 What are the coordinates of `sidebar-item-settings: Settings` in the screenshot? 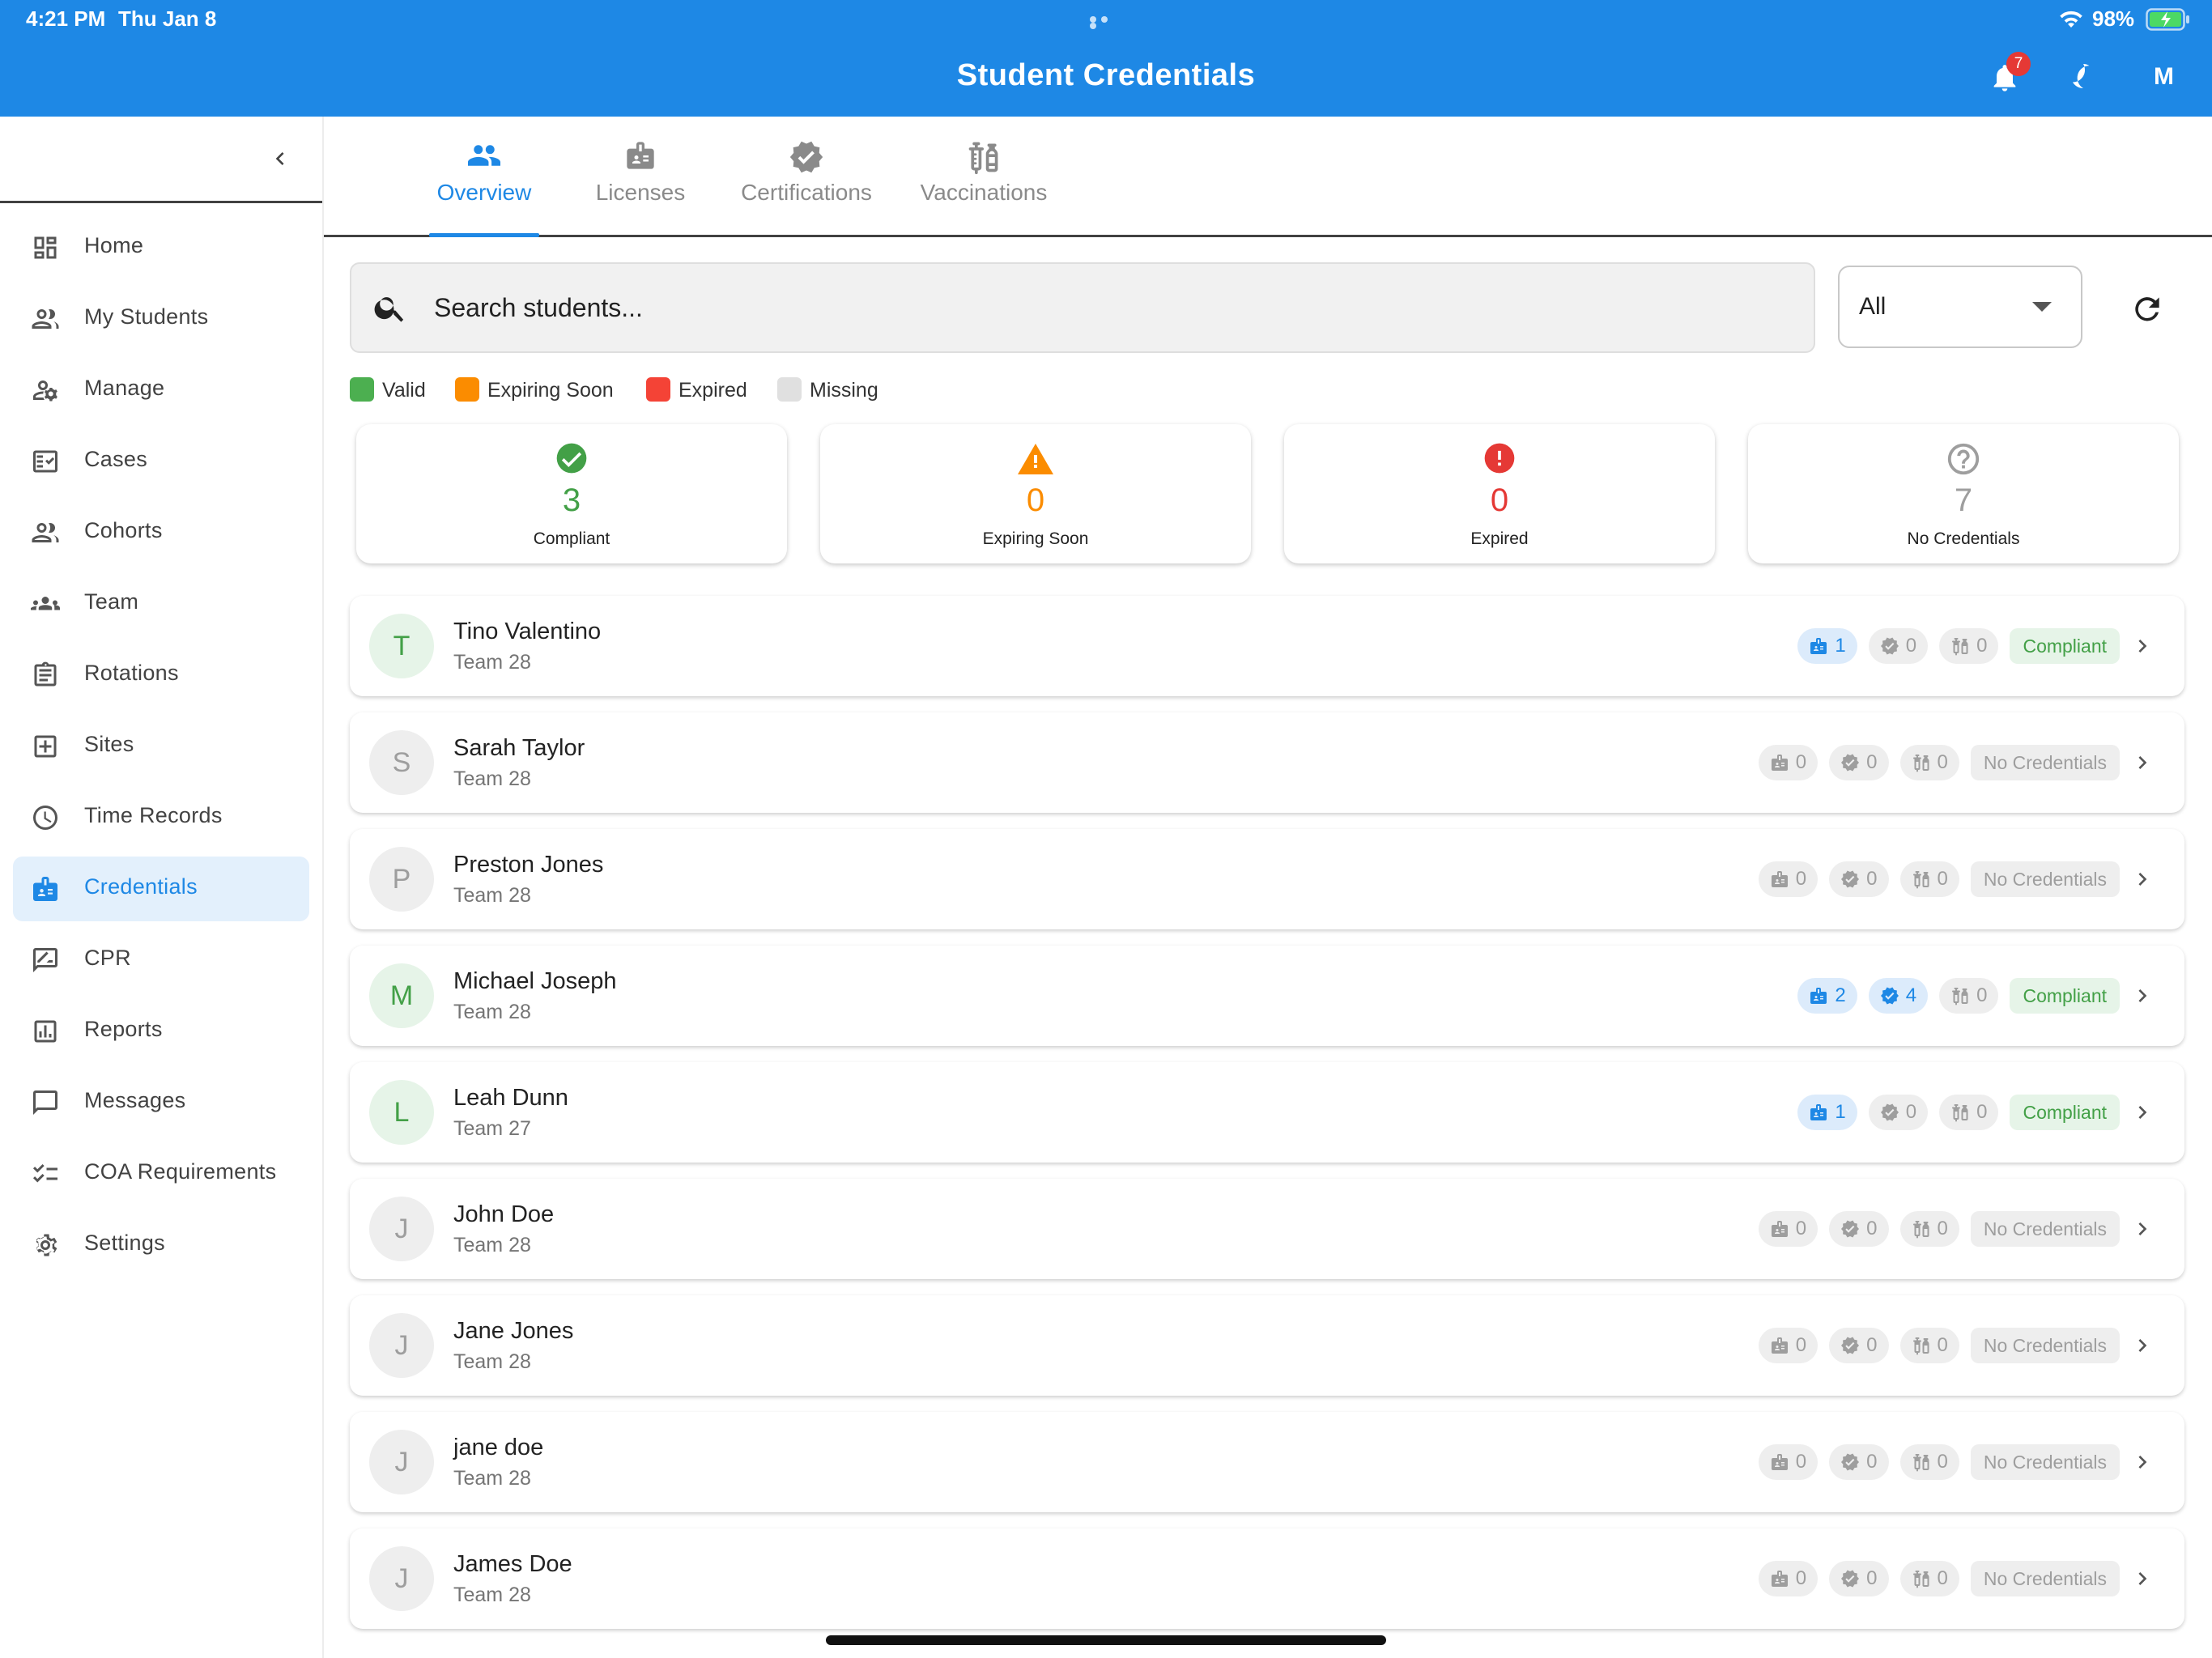 It's located at (161, 1245).